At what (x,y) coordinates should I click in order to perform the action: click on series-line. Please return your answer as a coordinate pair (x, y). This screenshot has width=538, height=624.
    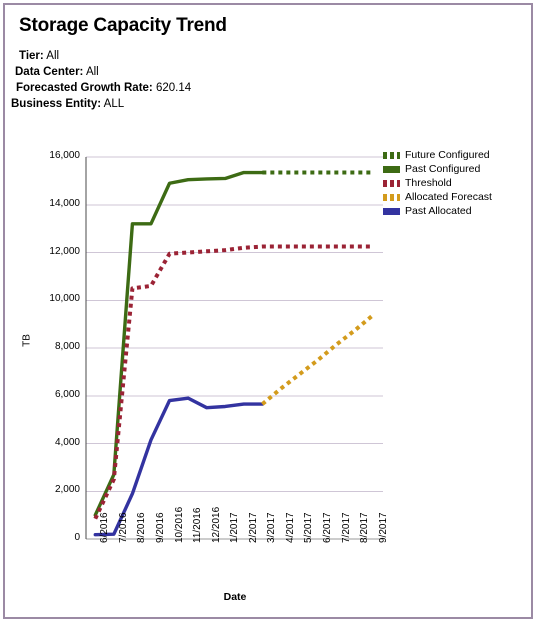
    Looking at the image, I should click on (318, 359).